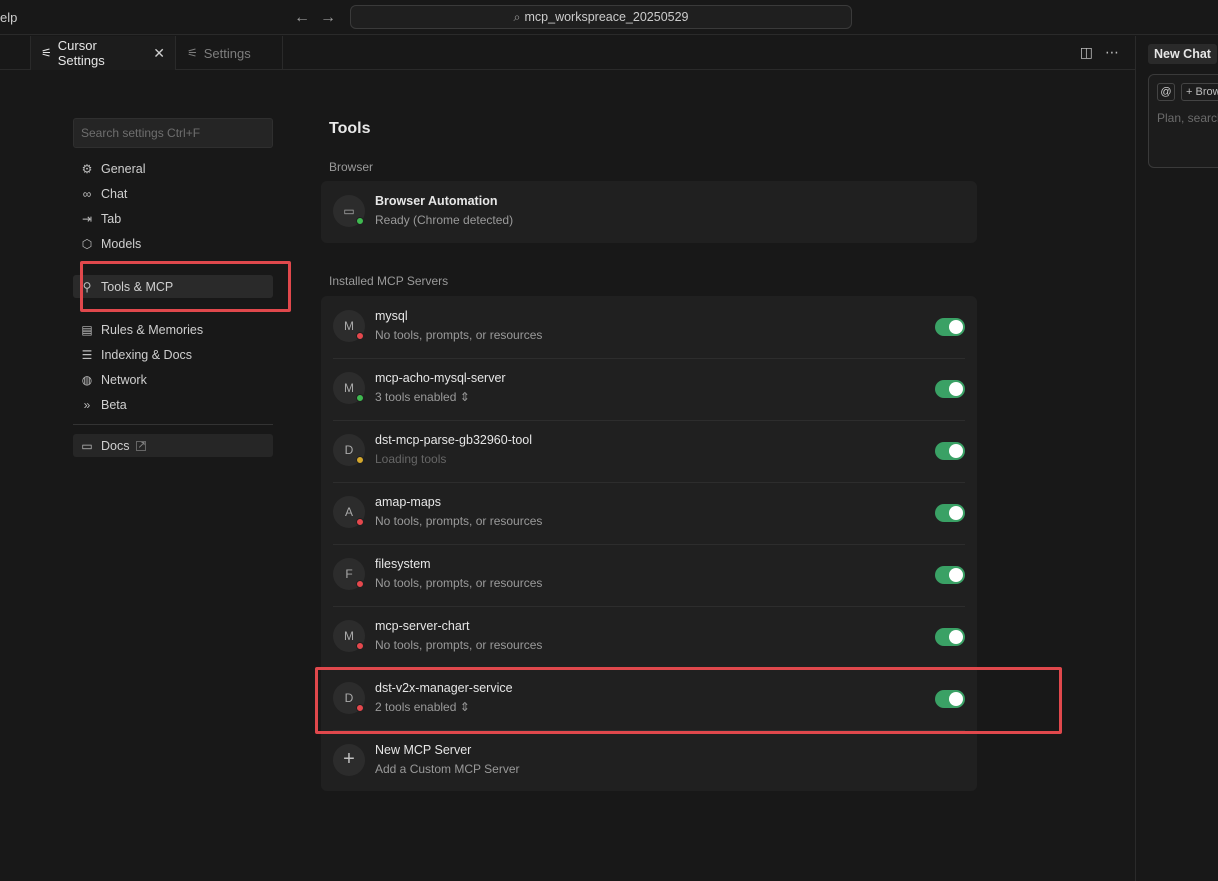 The image size is (1218, 881). What do you see at coordinates (173, 404) in the screenshot?
I see `sidebar-item-beta: » Beta` at bounding box center [173, 404].